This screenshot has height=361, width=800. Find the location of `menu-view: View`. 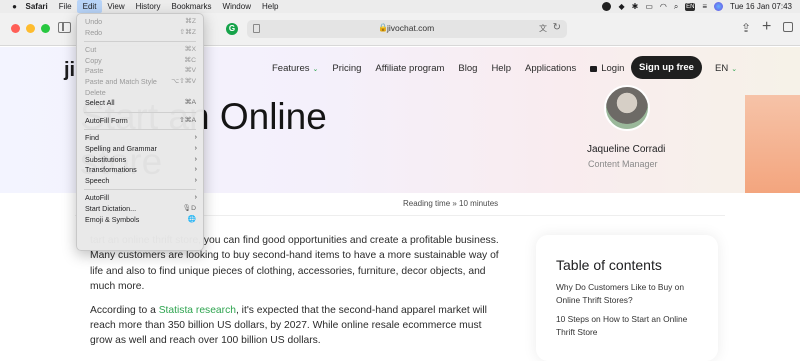

menu-view: View is located at coordinates (116, 6).